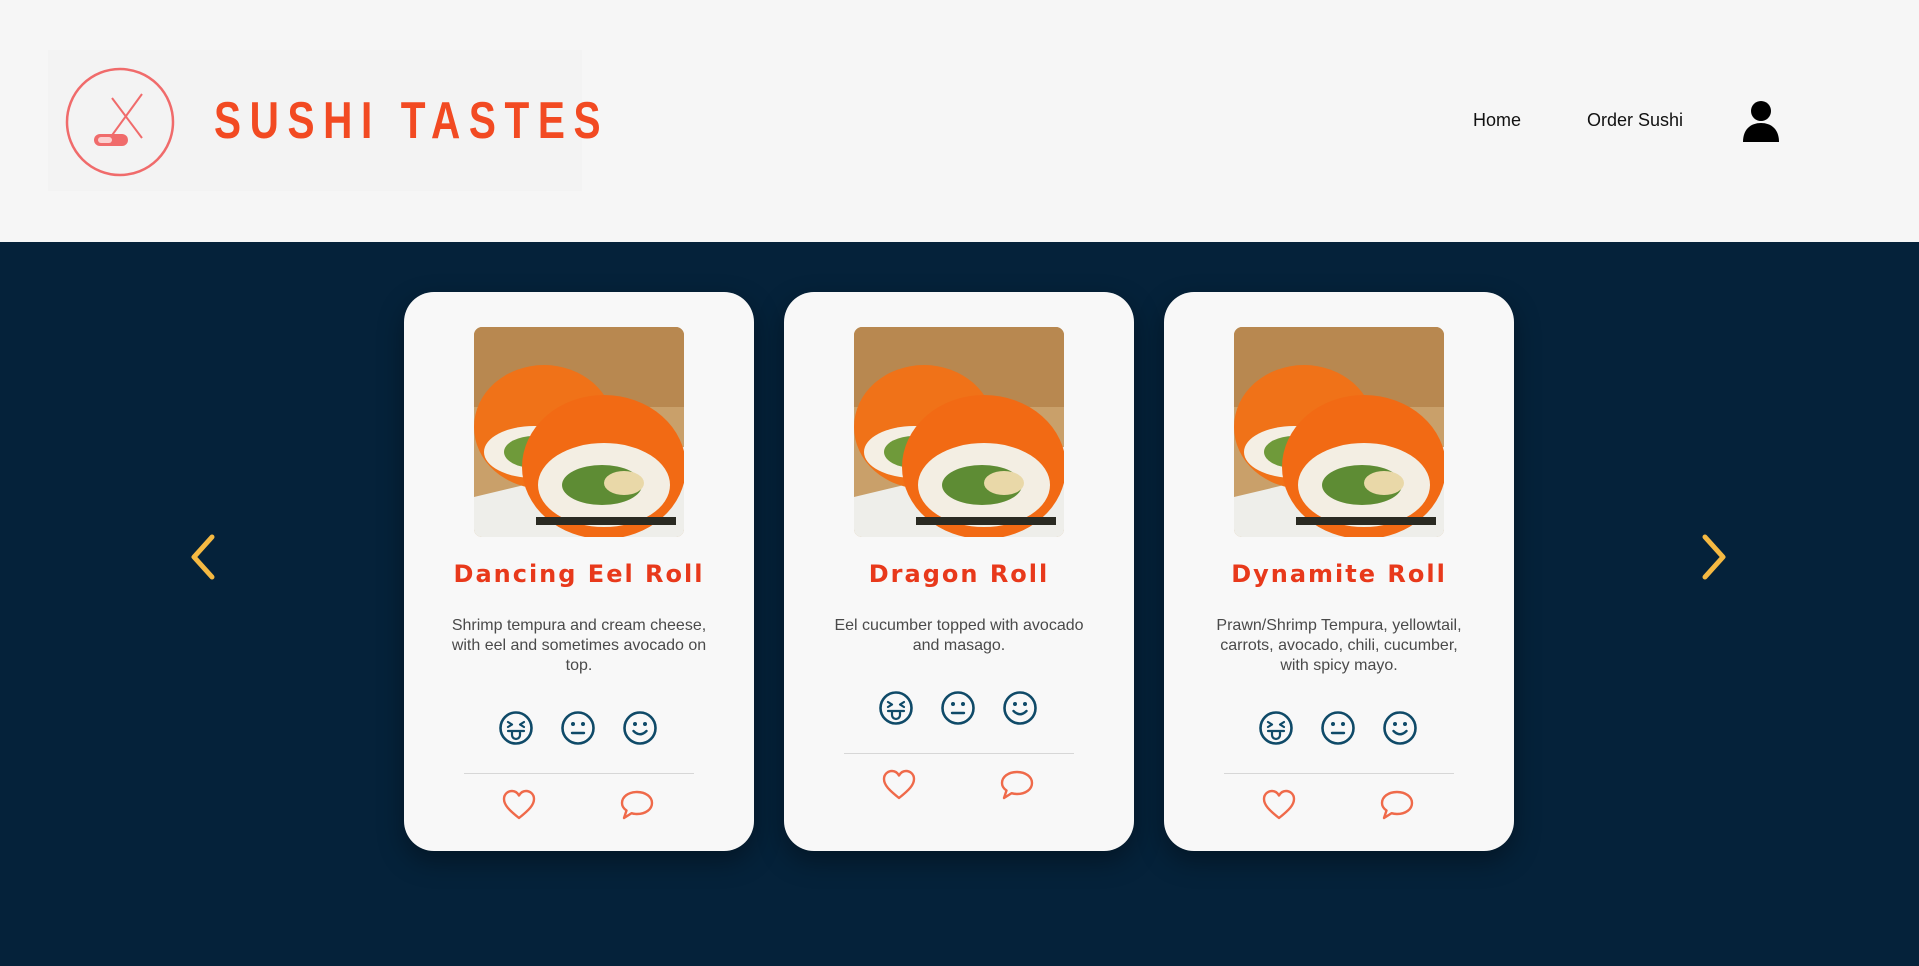 This screenshot has height=966, width=1919. I want to click on brand-name: SUSHI TASTES, so click(412, 121).